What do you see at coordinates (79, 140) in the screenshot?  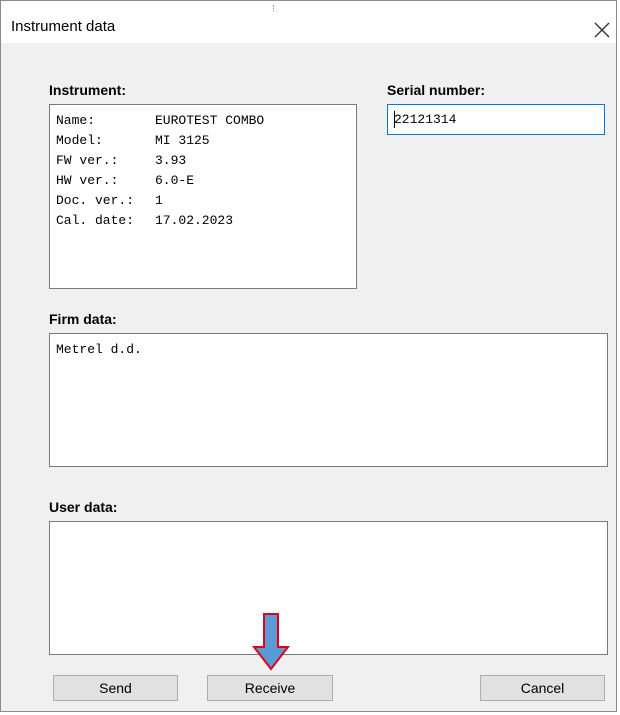 I see `instrument-key: Model:` at bounding box center [79, 140].